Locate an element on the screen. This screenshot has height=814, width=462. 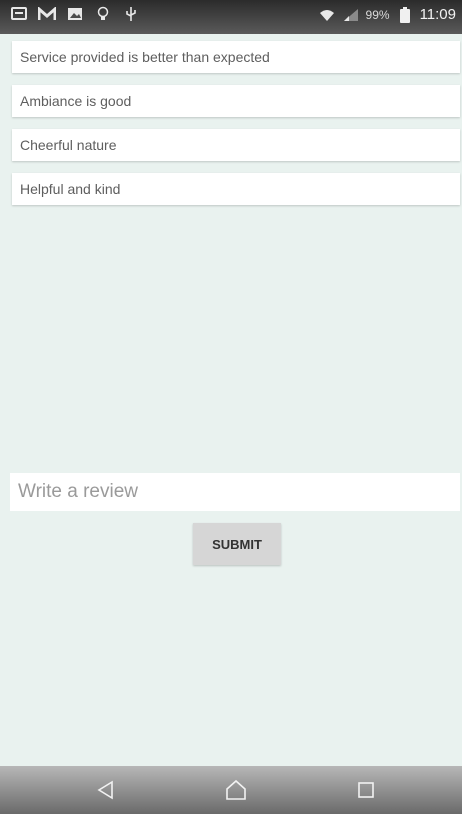
usb-icon is located at coordinates (131, 14).